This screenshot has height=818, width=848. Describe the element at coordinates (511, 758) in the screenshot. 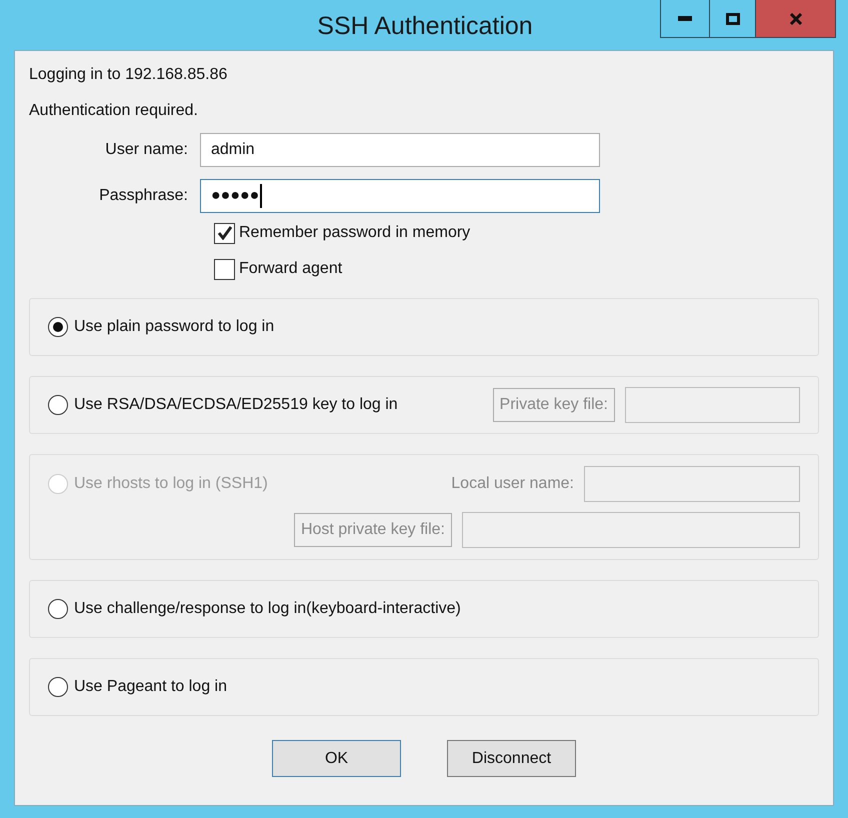

I see `dialog-button: Disconnect` at that location.